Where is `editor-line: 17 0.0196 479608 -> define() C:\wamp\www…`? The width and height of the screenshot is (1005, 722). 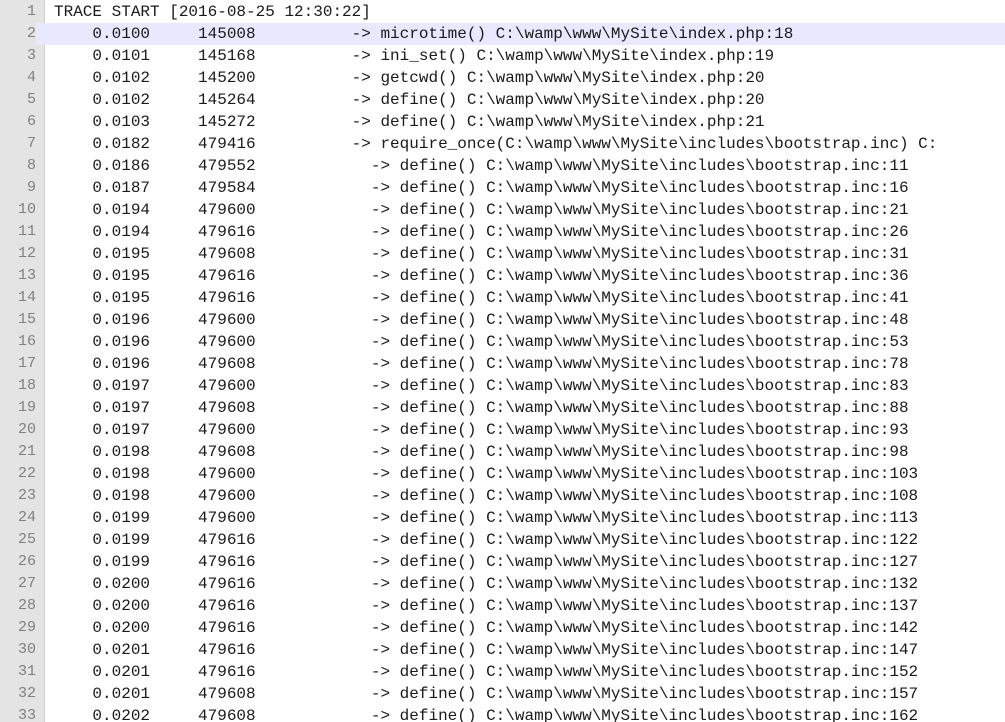
editor-line: 17 0.0196 479608 -> define() C:\wamp\www… is located at coordinates (502, 364).